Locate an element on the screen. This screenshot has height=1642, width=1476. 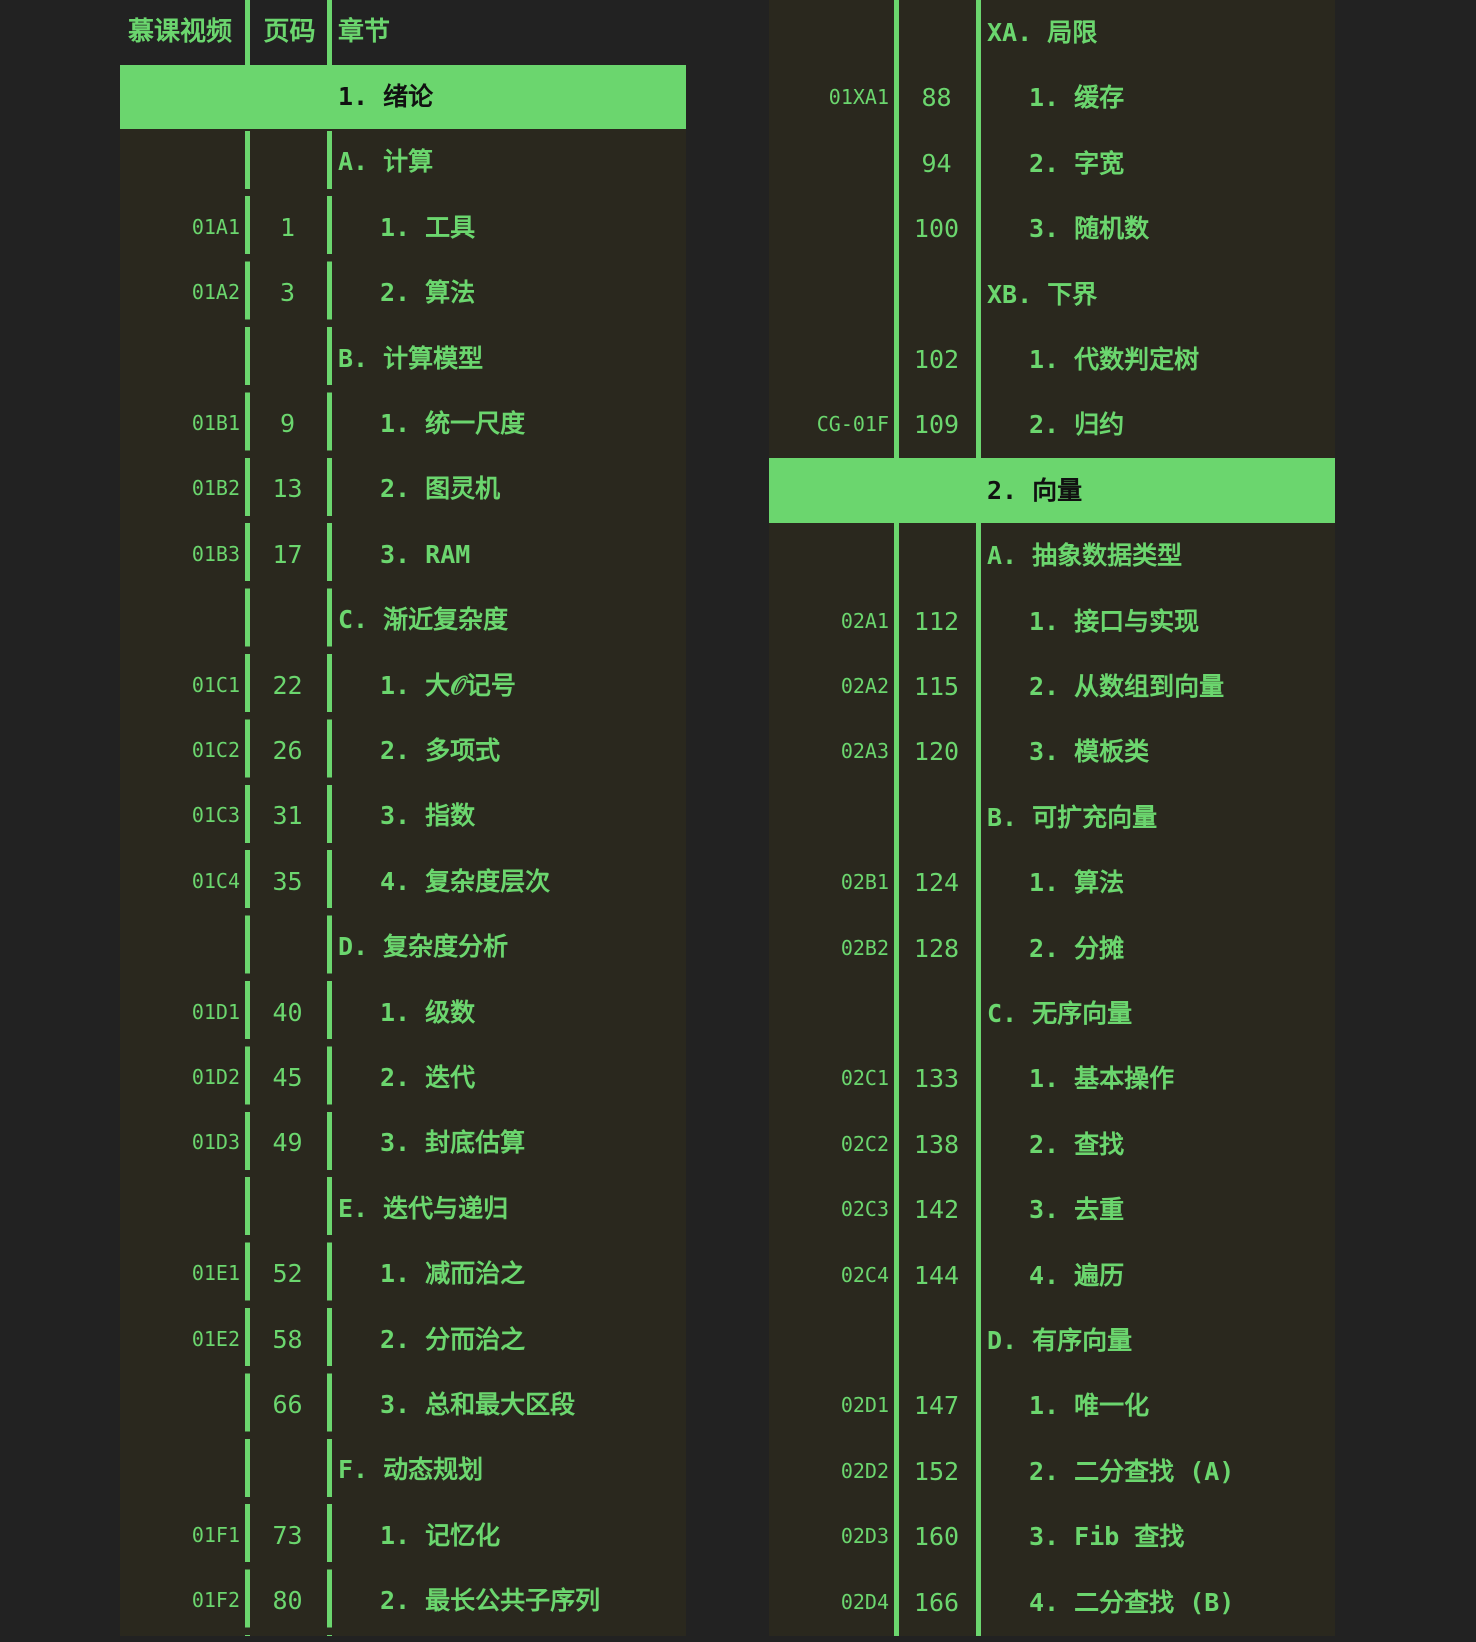
section-row: A. 计算 is located at coordinates (403, 161).